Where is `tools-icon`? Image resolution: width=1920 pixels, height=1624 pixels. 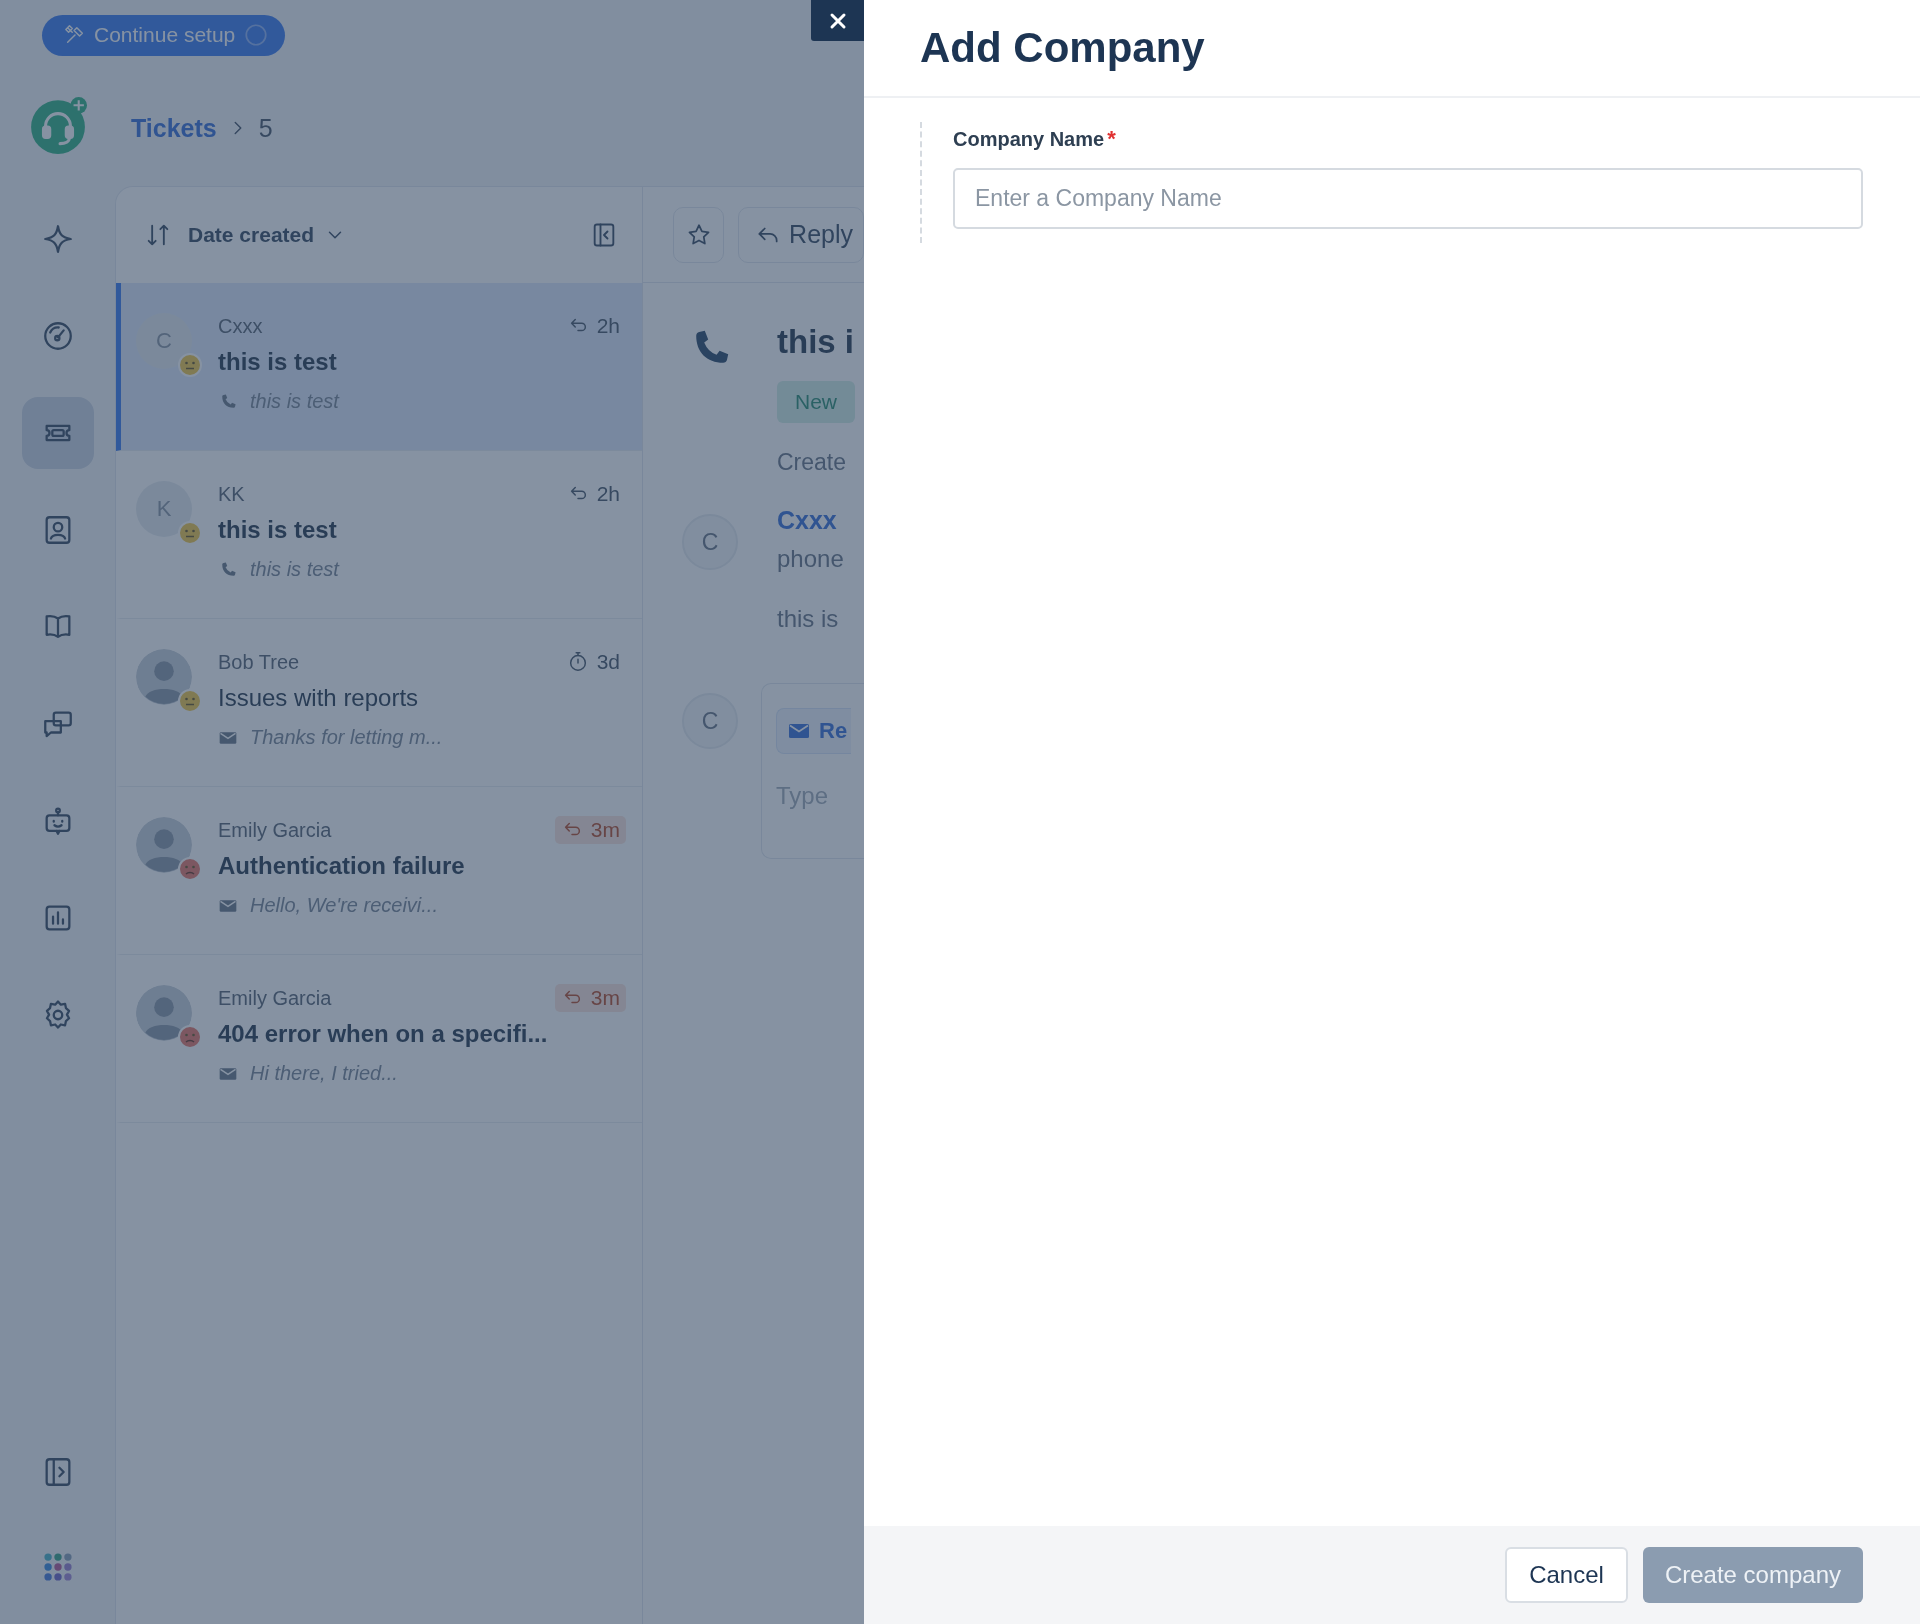
tools-icon is located at coordinates (75, 35).